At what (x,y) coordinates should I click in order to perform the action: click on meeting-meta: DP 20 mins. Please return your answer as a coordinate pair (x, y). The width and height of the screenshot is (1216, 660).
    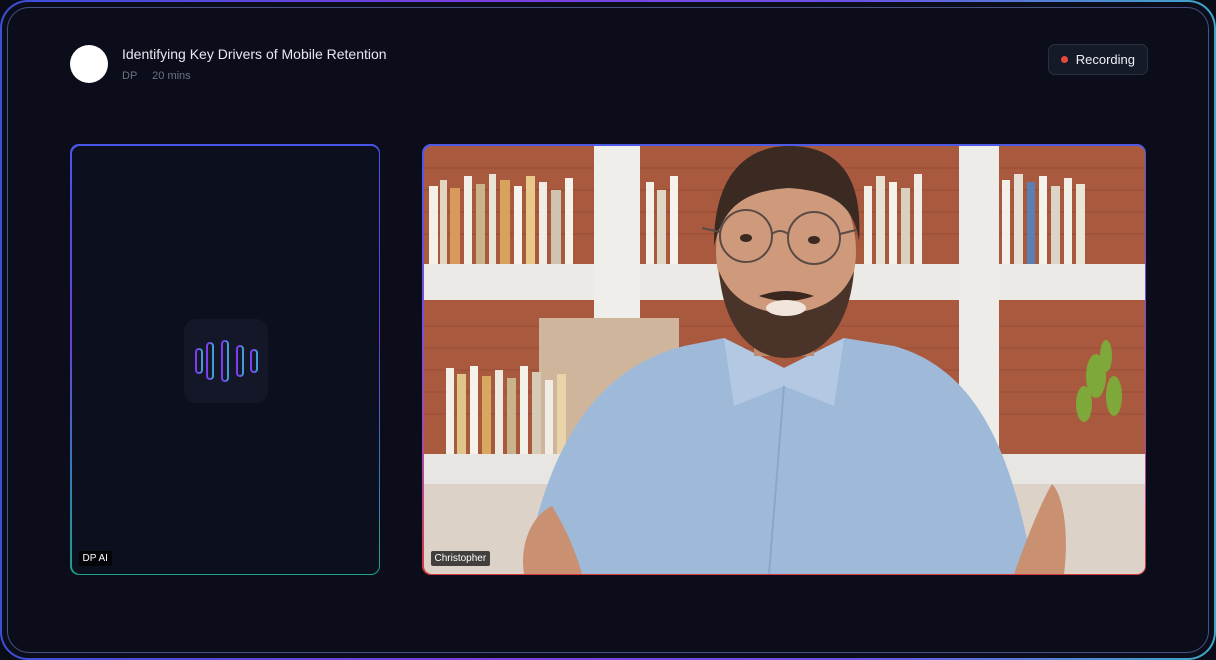
    Looking at the image, I should click on (156, 76).